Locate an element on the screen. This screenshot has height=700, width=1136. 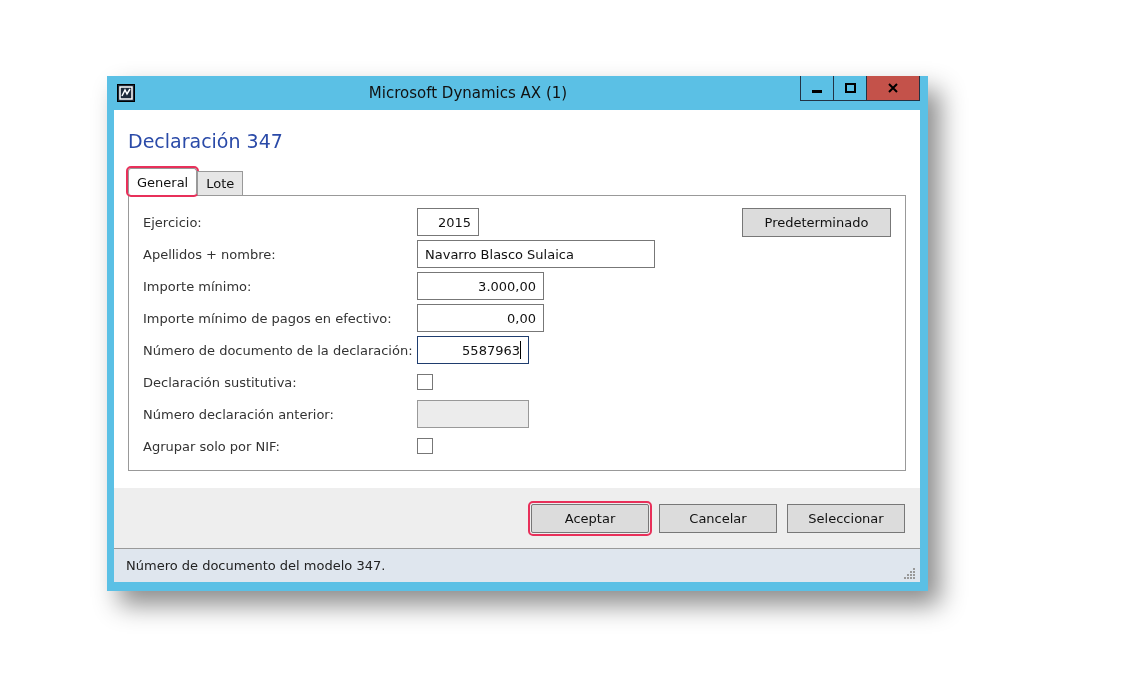
dialog-button: Seleccionar is located at coordinates (846, 518).